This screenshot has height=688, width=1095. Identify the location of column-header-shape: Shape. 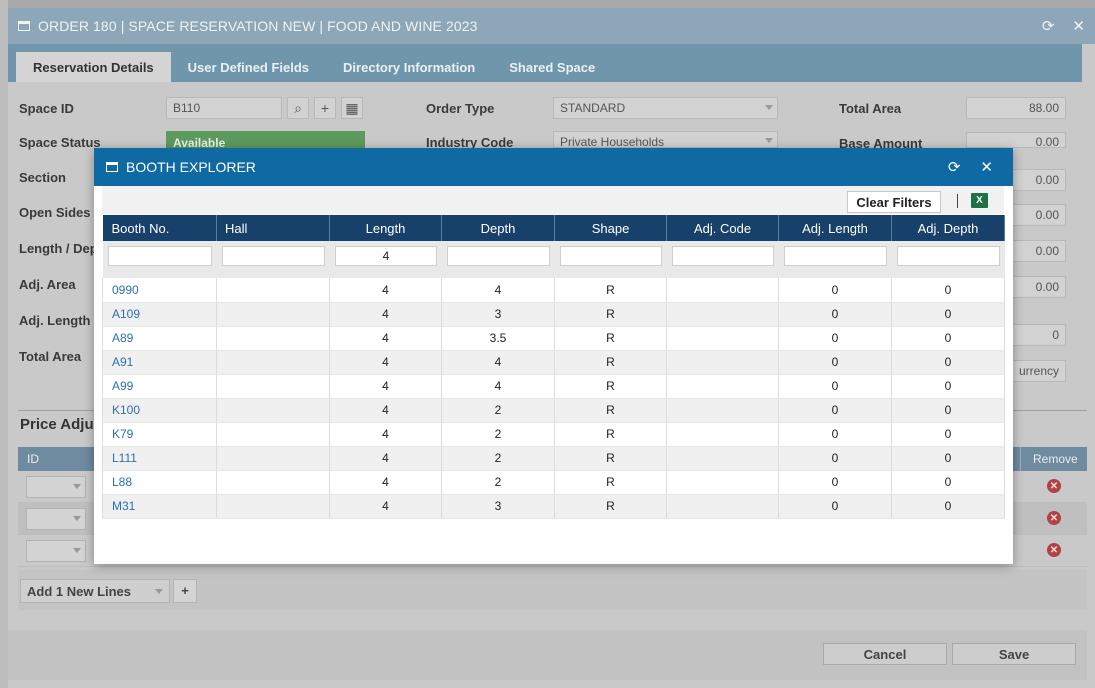
(610, 228).